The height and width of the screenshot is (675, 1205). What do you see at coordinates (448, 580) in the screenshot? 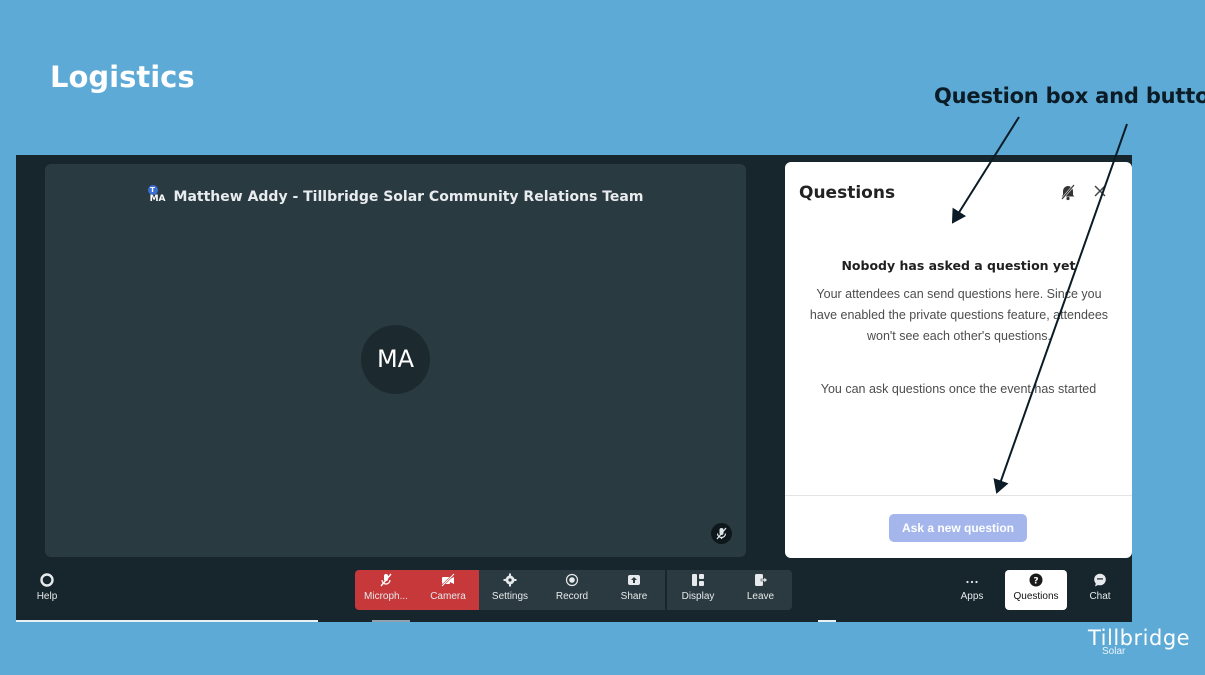
I see `camera-off-icon` at bounding box center [448, 580].